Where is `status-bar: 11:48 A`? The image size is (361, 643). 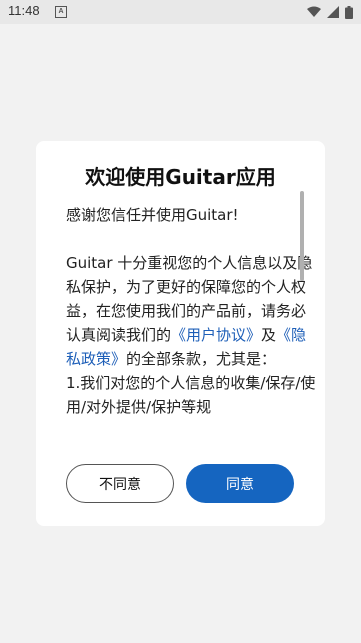 status-bar: 11:48 A is located at coordinates (180, 12).